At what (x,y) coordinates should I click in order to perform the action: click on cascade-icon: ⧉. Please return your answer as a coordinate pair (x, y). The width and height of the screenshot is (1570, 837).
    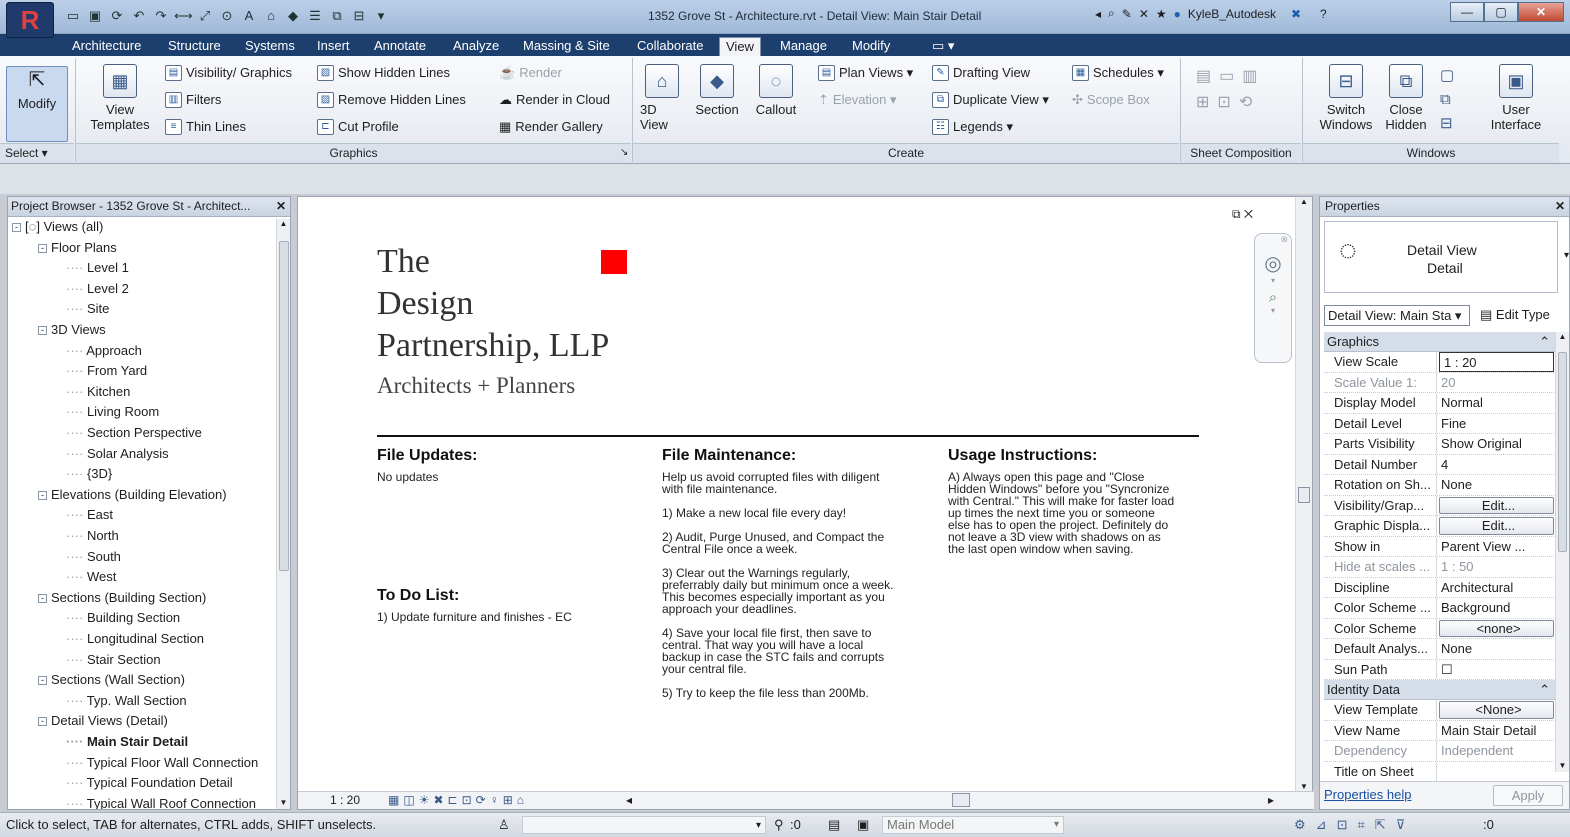
    Looking at the image, I should click on (1447, 100).